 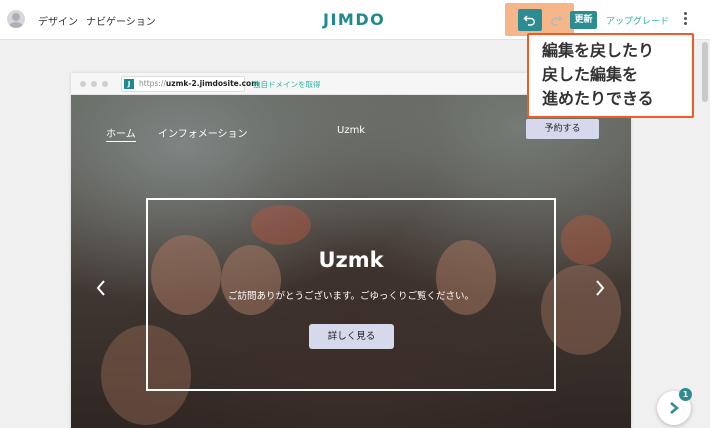 I want to click on nav-navigation-link: ナビゲーション, so click(x=121, y=20).